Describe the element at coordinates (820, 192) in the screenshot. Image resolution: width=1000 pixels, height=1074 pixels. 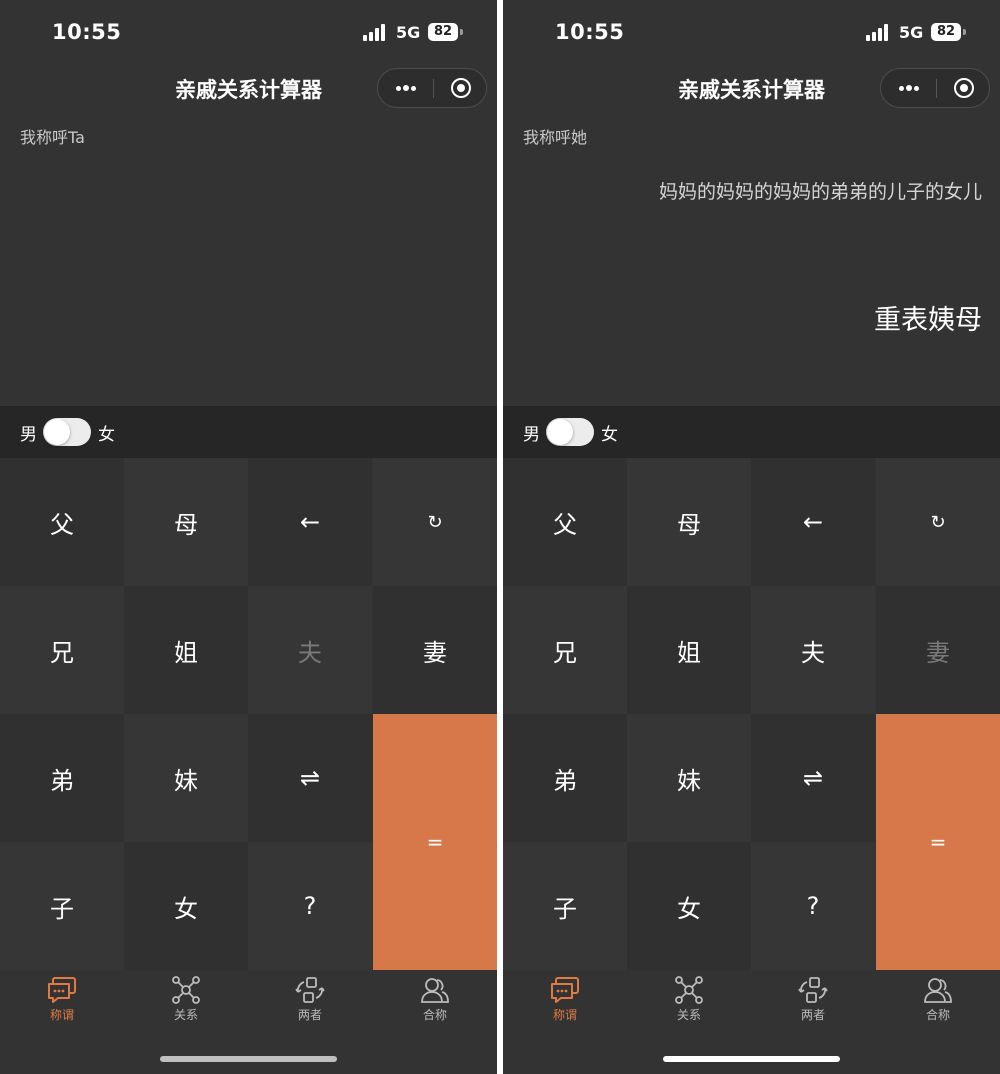
I see `relation-expression: 妈妈的妈妈的妈妈的弟弟的儿子的女儿` at that location.